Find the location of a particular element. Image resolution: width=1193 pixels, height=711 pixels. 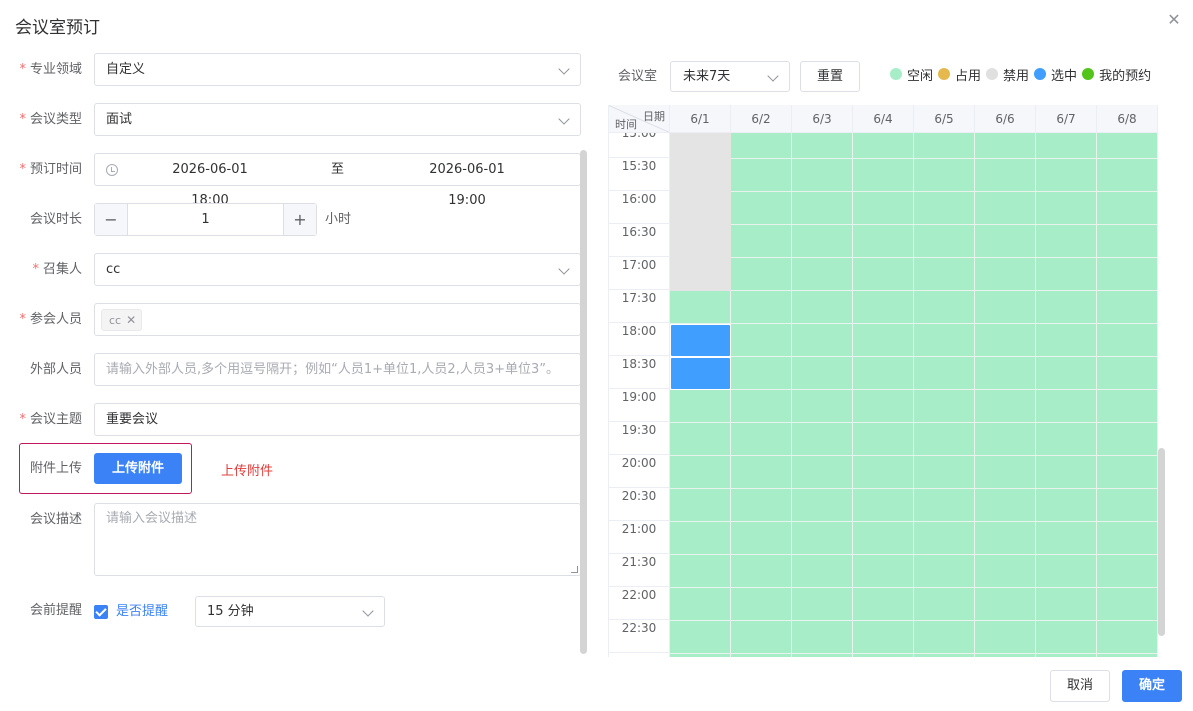

upload-attachment-button: 上传附件 is located at coordinates (138, 468).